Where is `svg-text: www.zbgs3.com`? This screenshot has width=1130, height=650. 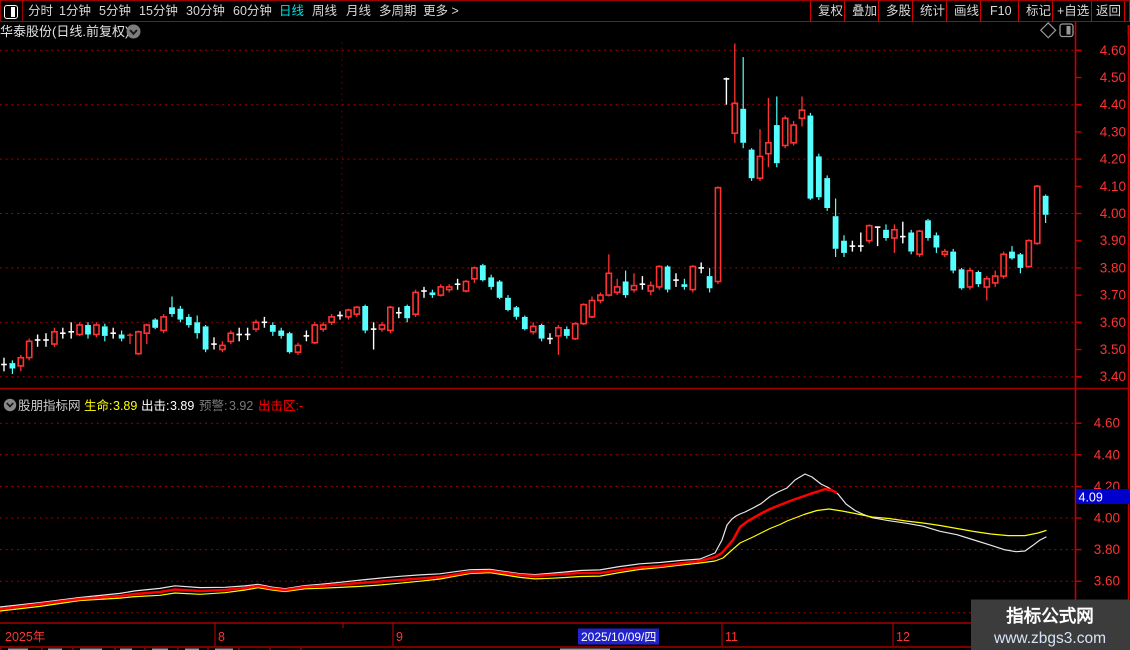
svg-text: www.zbgs3.com is located at coordinates (1049, 638).